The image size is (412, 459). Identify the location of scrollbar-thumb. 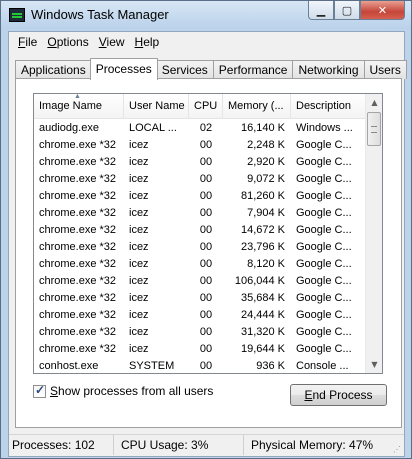
(374, 129).